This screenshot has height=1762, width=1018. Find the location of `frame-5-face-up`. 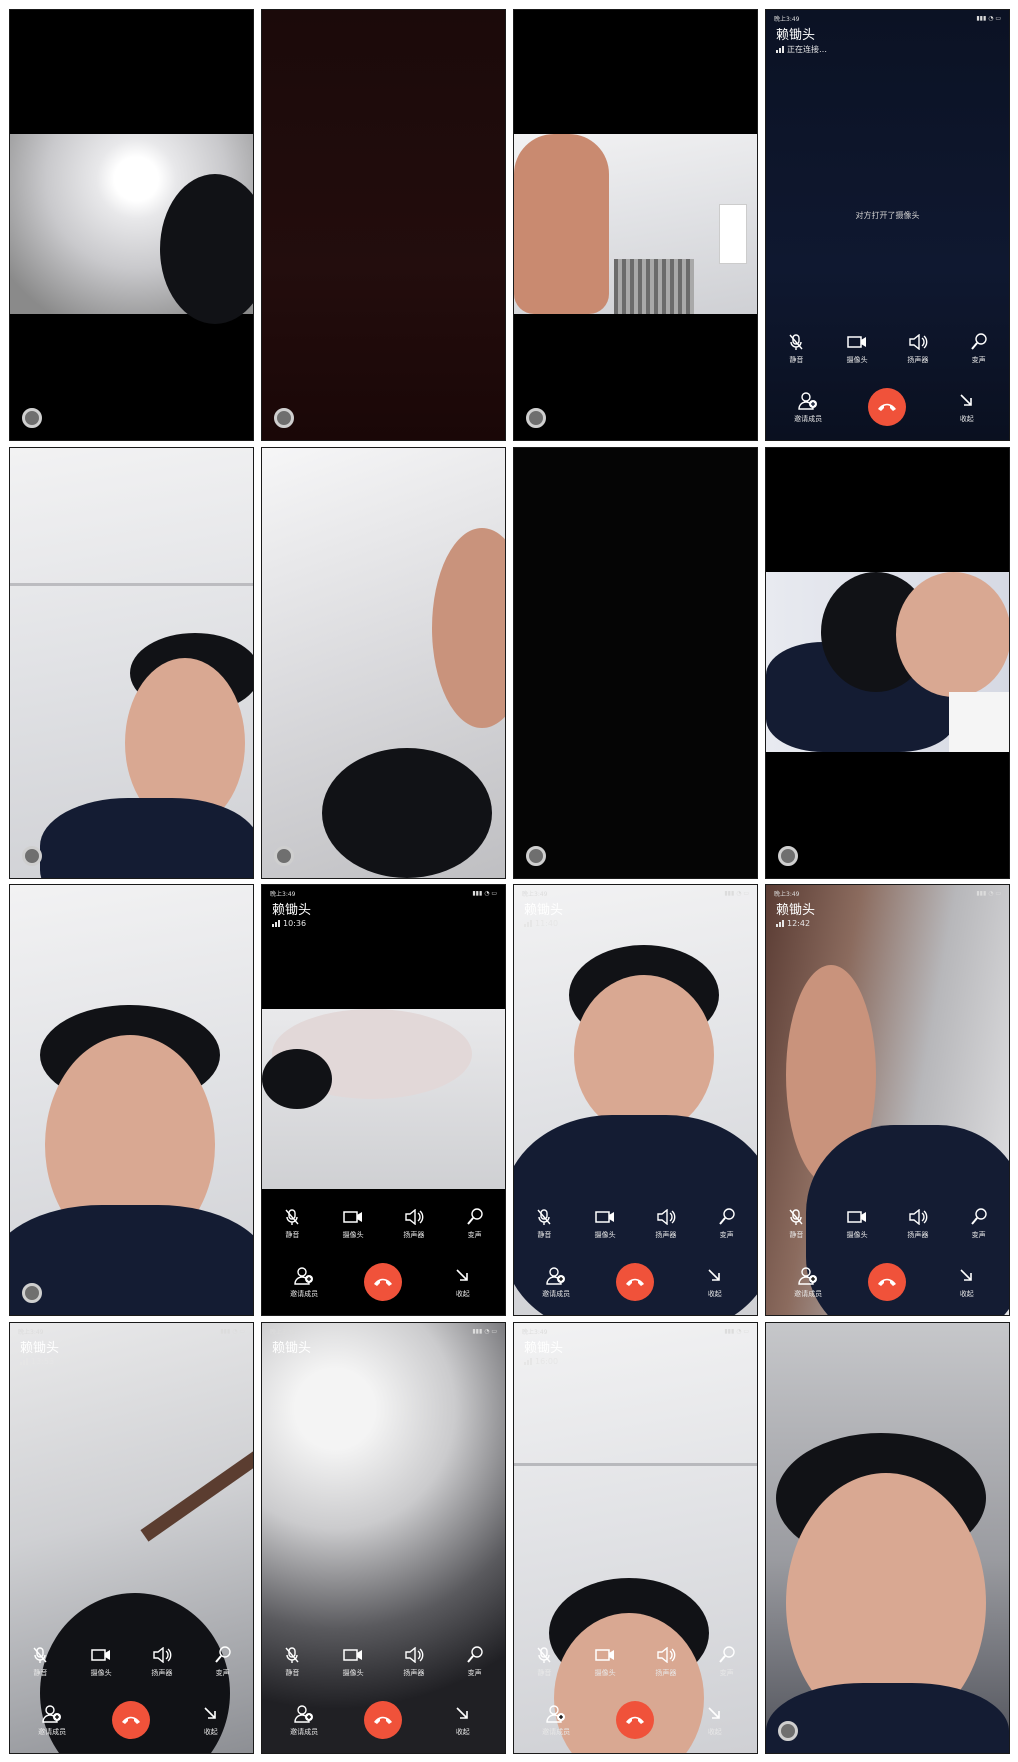

frame-5-face-up is located at coordinates (131, 663).